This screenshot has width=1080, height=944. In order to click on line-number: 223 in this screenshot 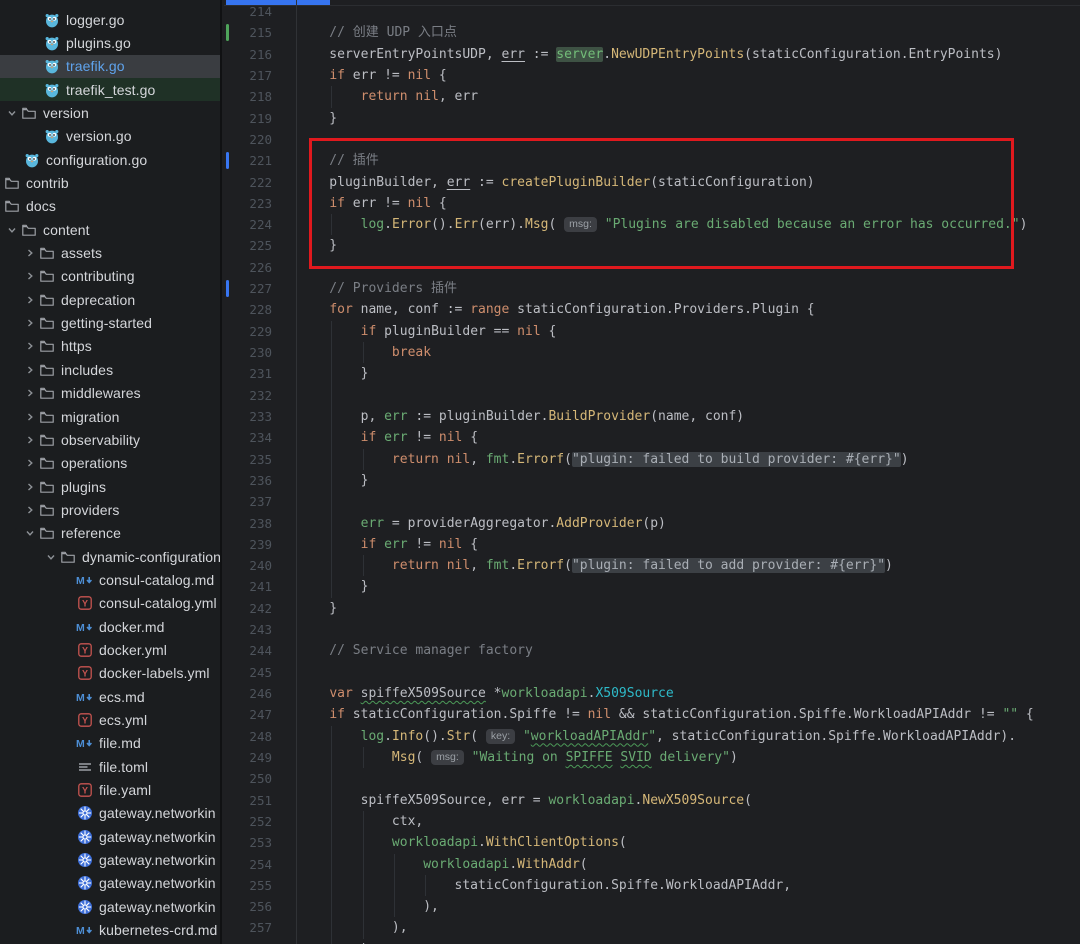, I will do `click(260, 203)`.